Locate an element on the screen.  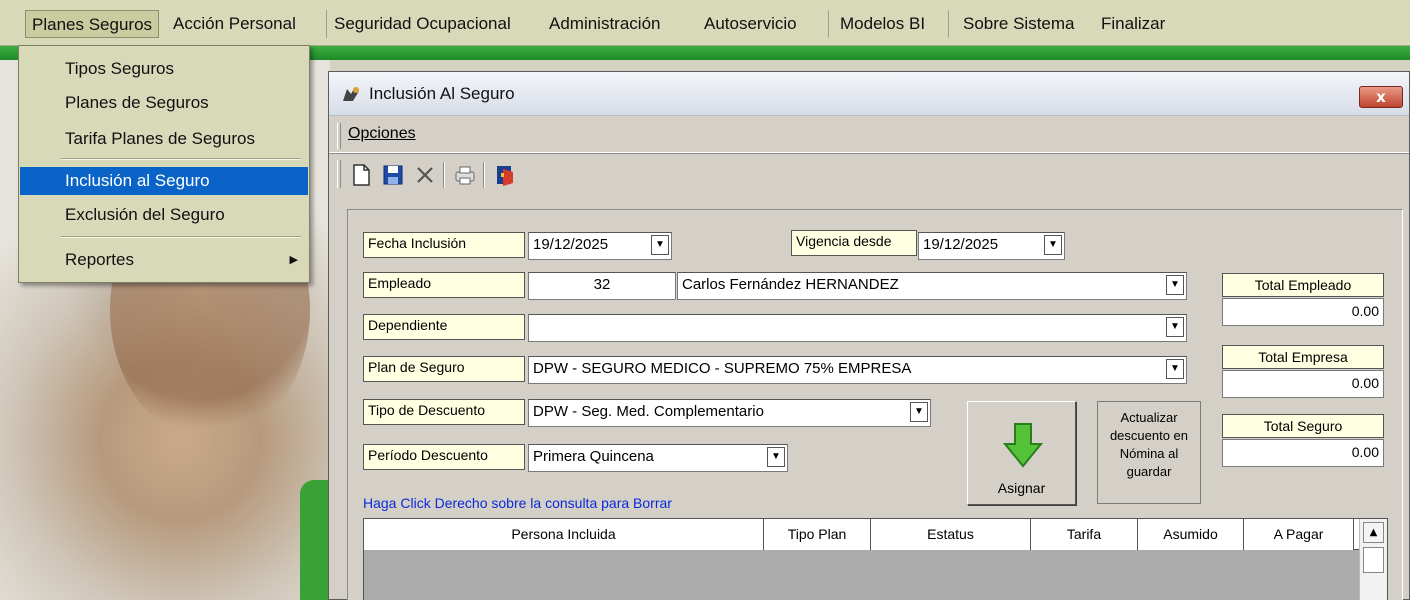
col-asumido: Asumido is located at coordinates (1191, 534).